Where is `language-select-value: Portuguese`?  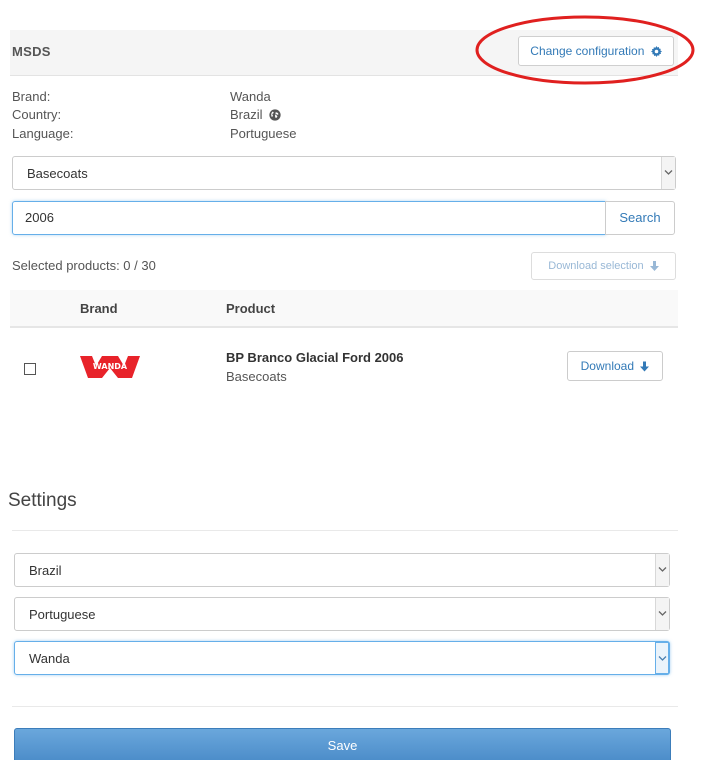
language-select-value: Portuguese is located at coordinates (62, 614).